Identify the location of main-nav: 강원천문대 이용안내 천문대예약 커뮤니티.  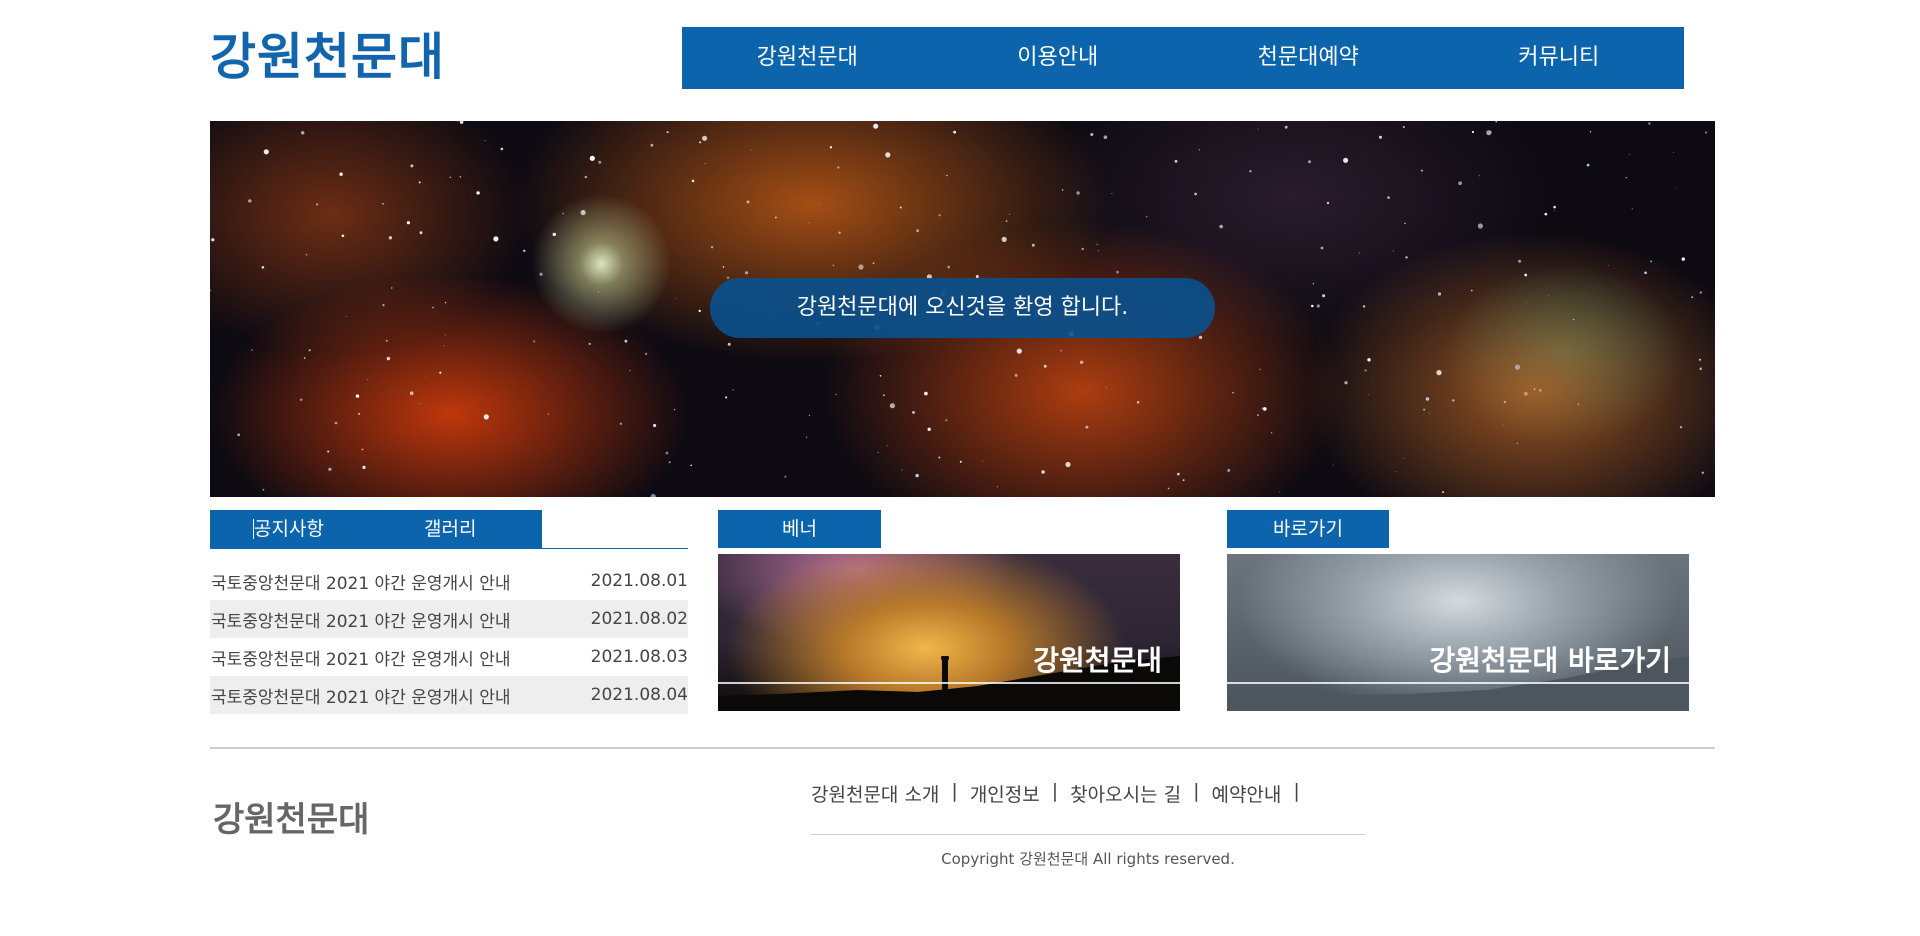
(1183, 58).